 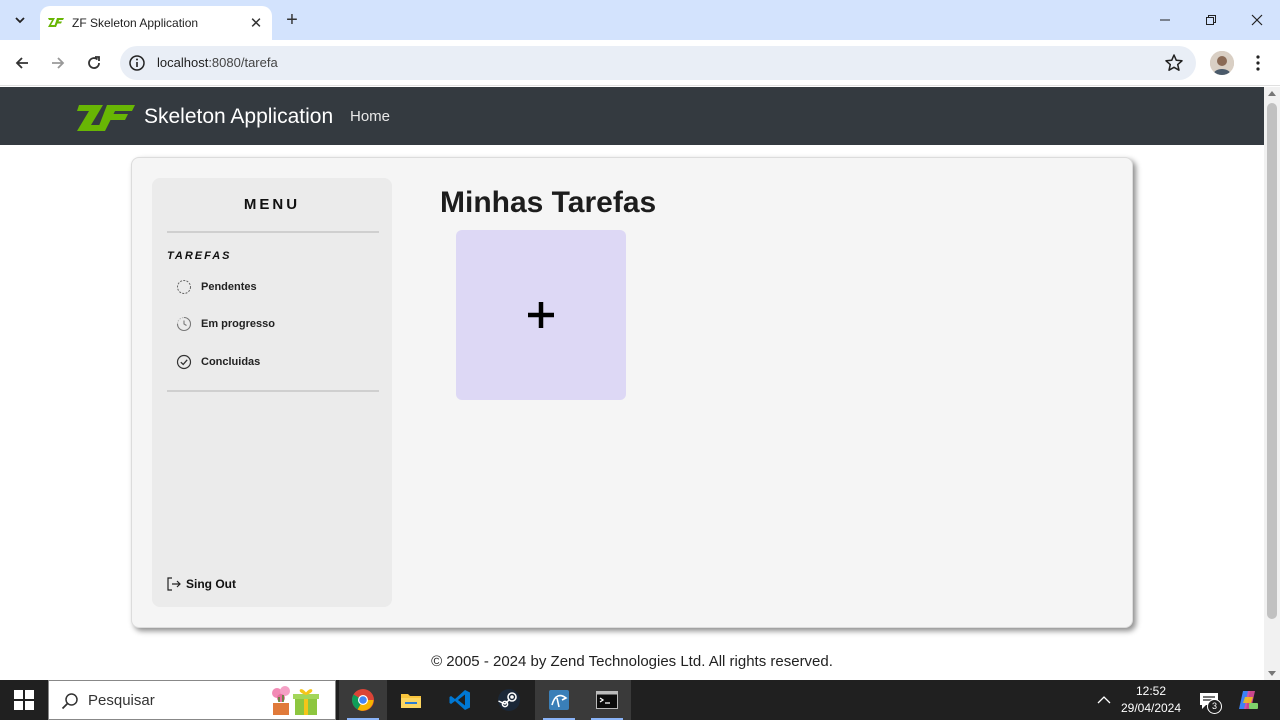 I want to click on steam-icon, so click(x=509, y=700).